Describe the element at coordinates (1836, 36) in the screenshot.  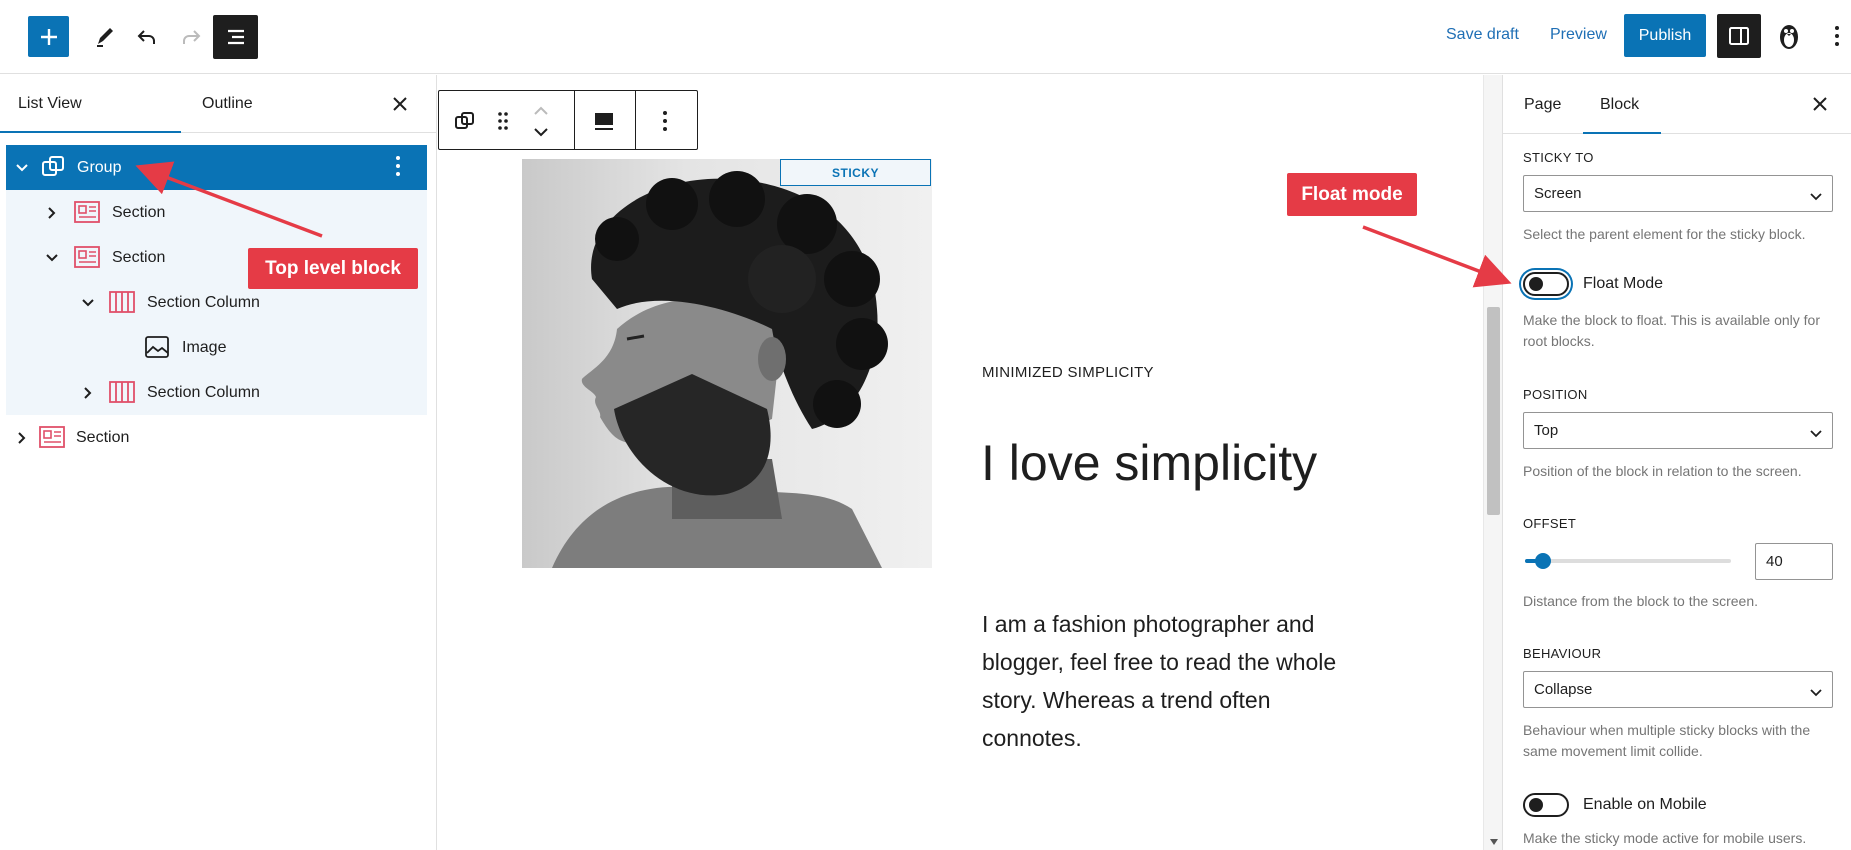
I see `options-button` at that location.